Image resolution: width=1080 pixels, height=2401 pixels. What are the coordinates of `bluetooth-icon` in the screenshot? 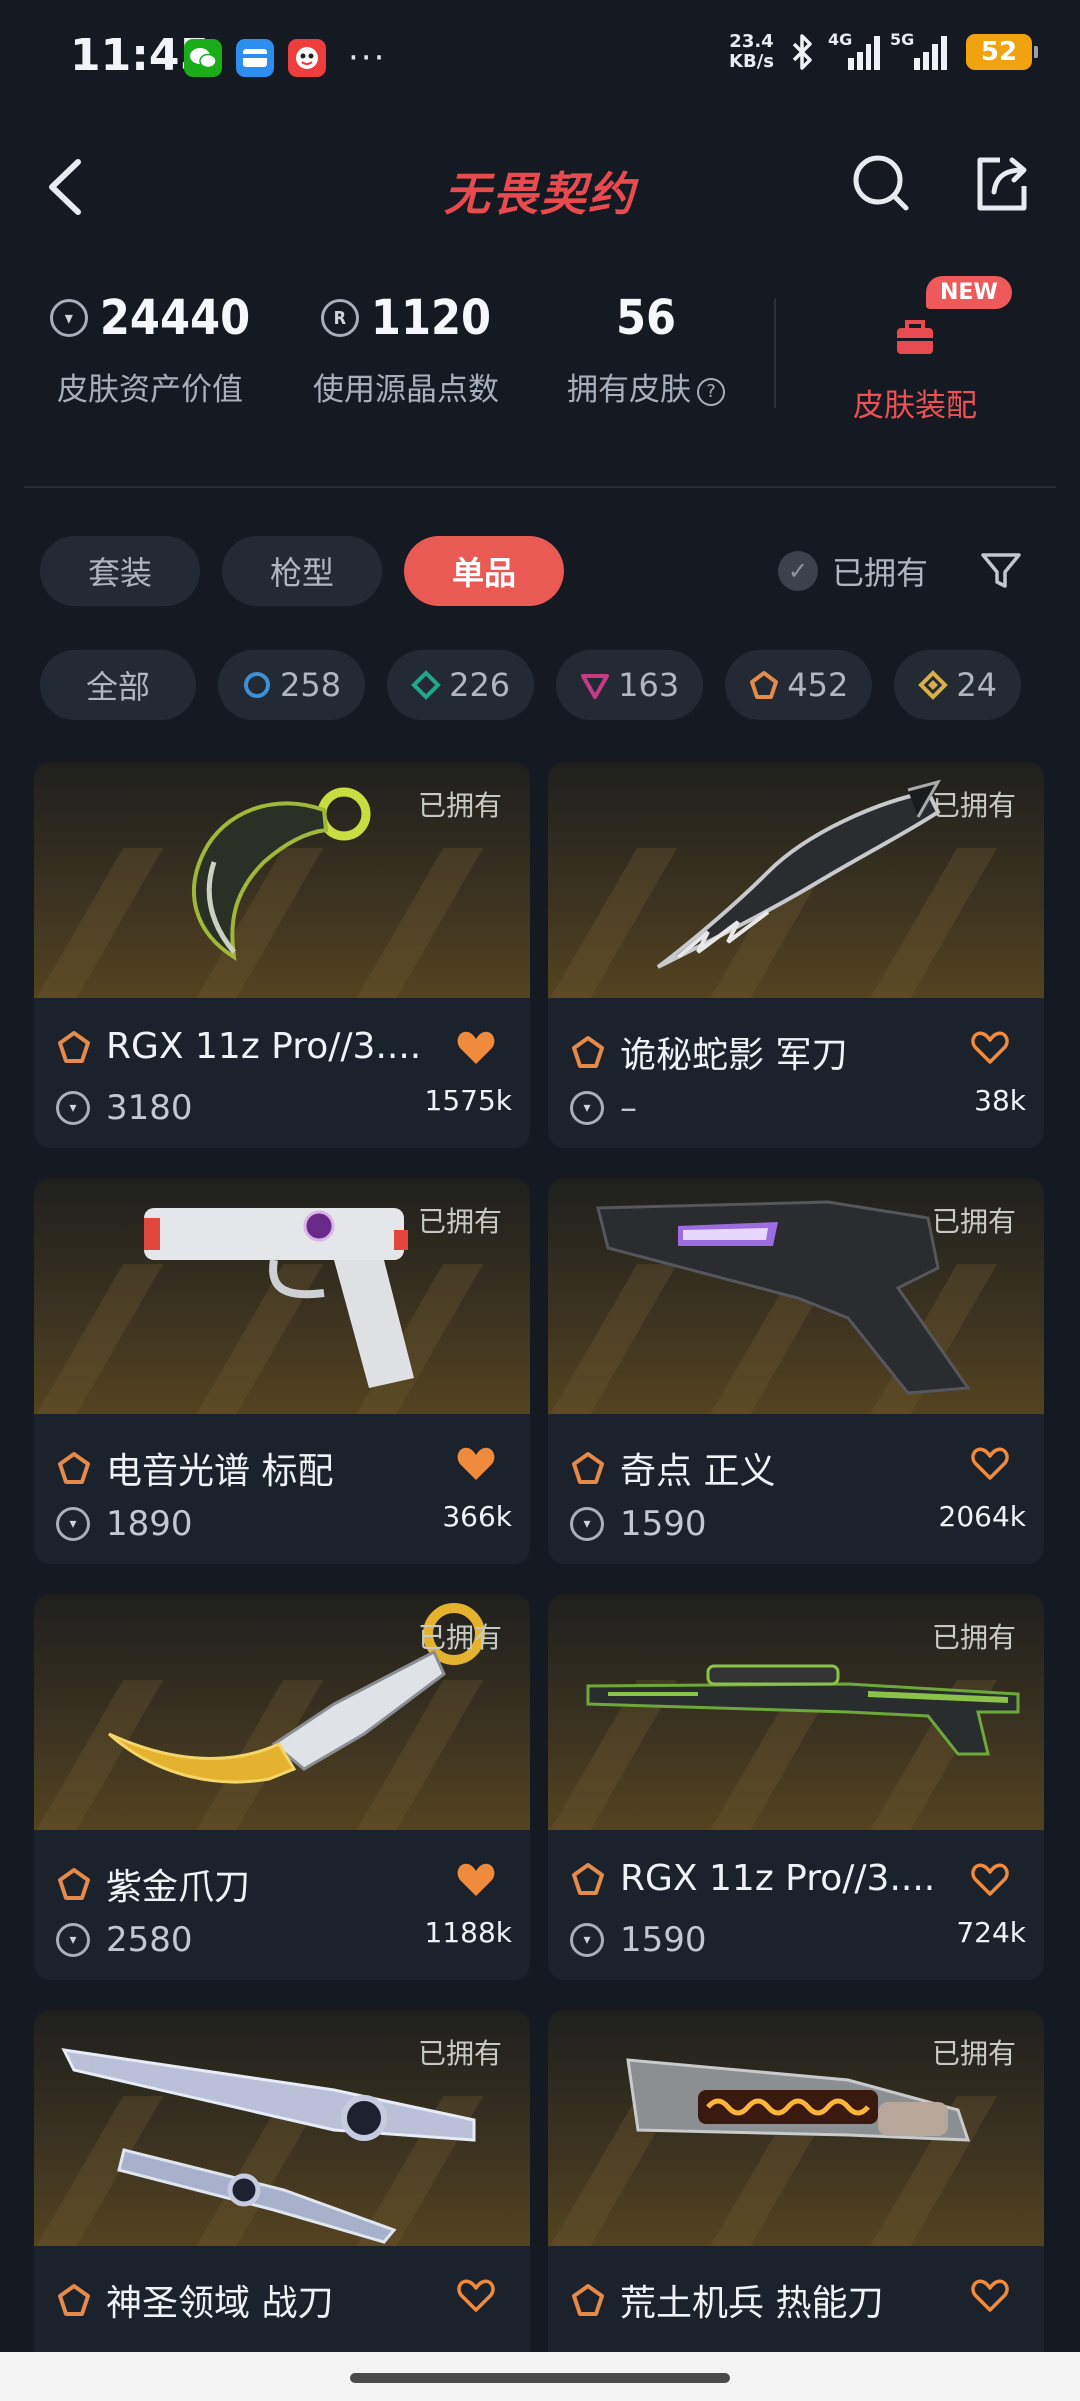 It's located at (802, 52).